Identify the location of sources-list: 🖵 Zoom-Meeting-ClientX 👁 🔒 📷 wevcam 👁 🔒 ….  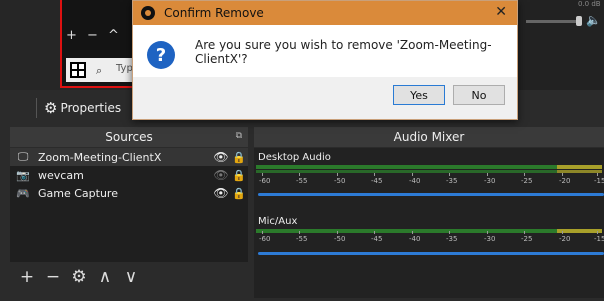
(129, 205).